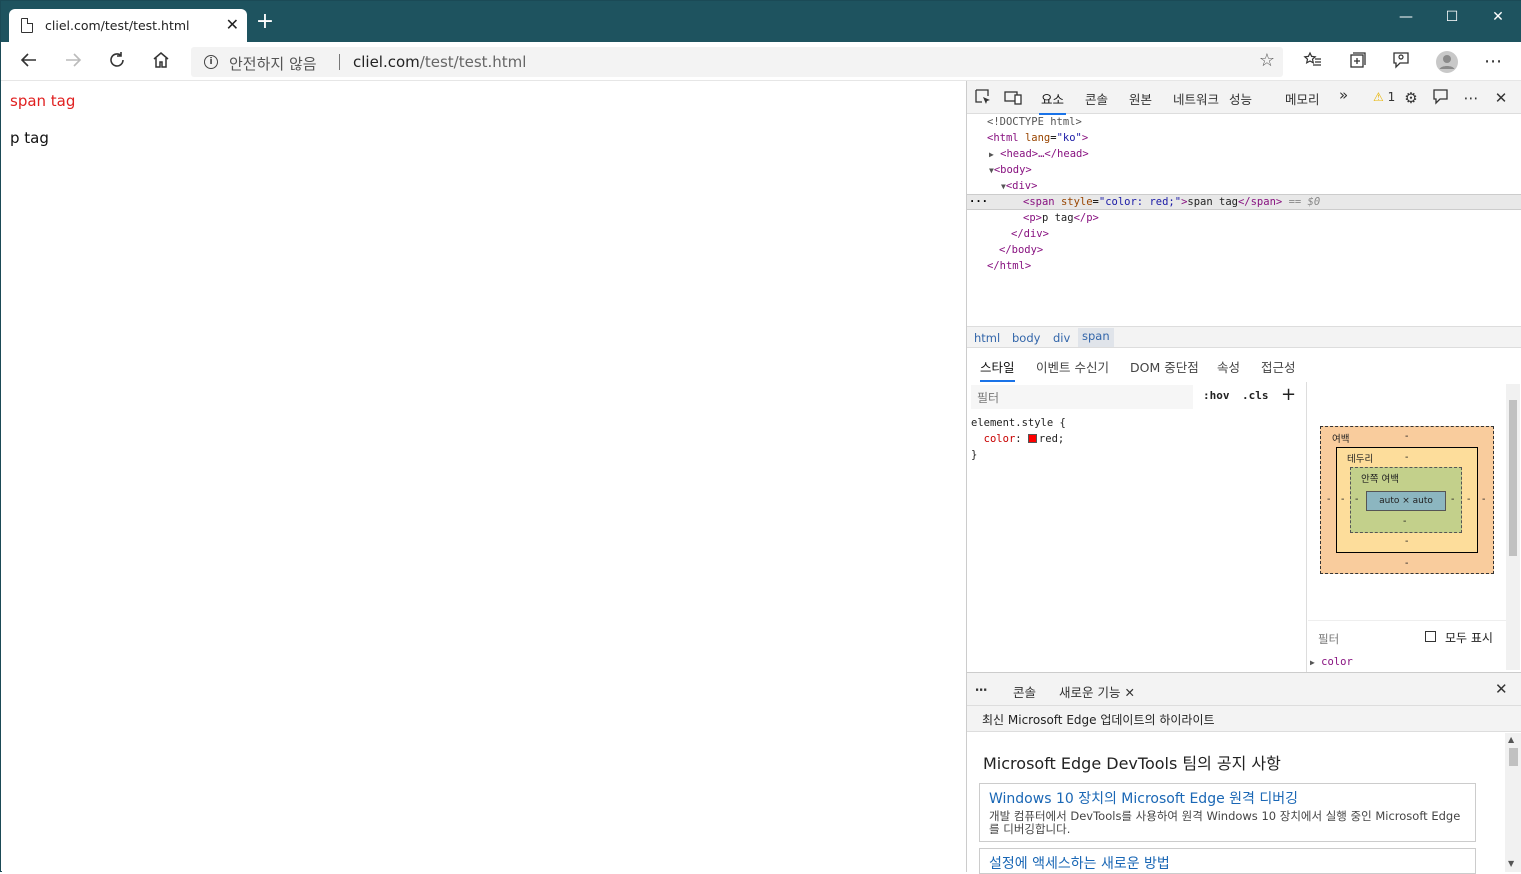  I want to click on announcement-card: 설정에 액세스하는 새로운 방법, so click(1227, 861).